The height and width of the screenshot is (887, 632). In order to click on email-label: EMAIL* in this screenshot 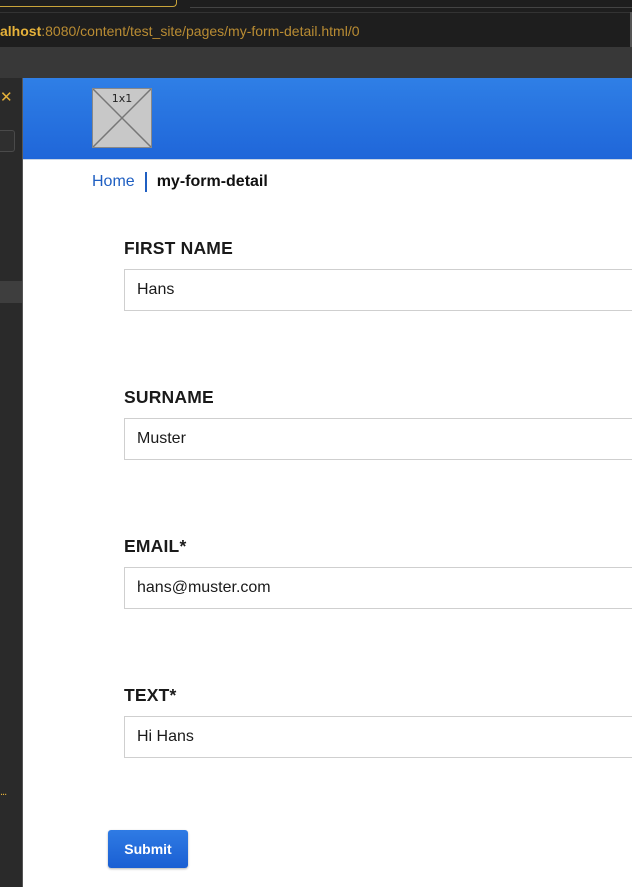, I will do `click(155, 546)`.